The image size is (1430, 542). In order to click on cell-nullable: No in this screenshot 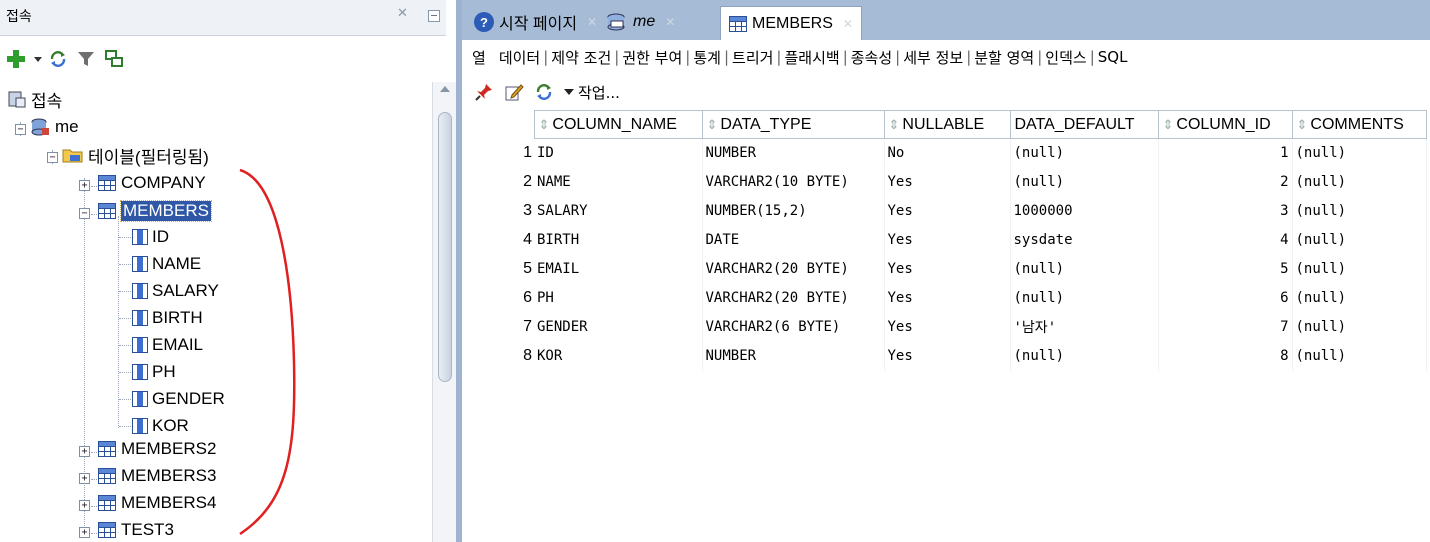, I will do `click(947, 153)`.